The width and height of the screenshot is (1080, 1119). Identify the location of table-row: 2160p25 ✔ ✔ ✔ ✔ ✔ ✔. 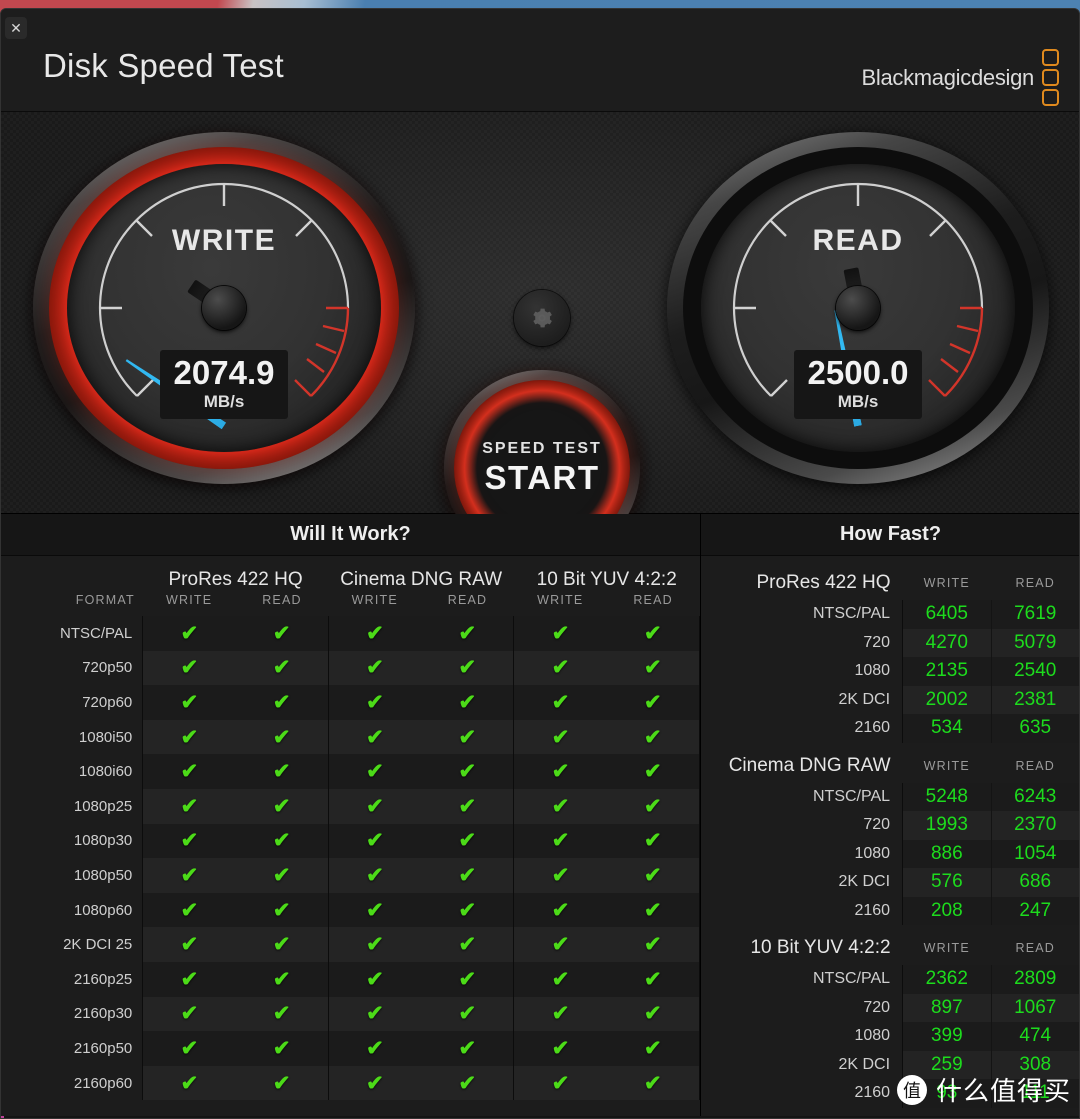
(350, 979).